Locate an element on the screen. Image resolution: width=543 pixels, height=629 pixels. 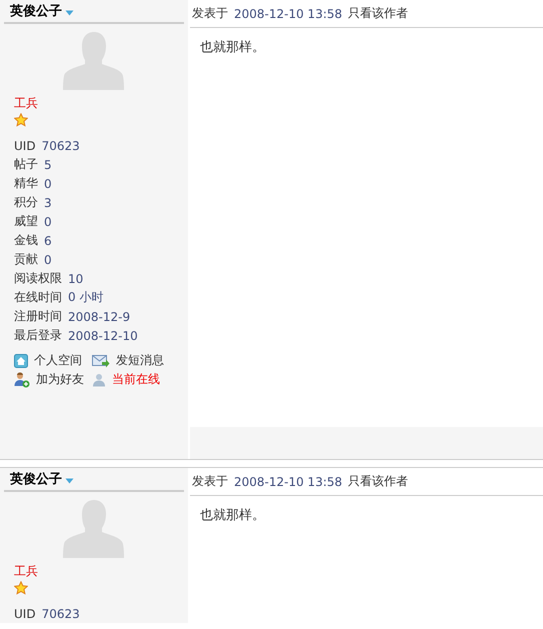
stat-value: 10 is located at coordinates (76, 279).